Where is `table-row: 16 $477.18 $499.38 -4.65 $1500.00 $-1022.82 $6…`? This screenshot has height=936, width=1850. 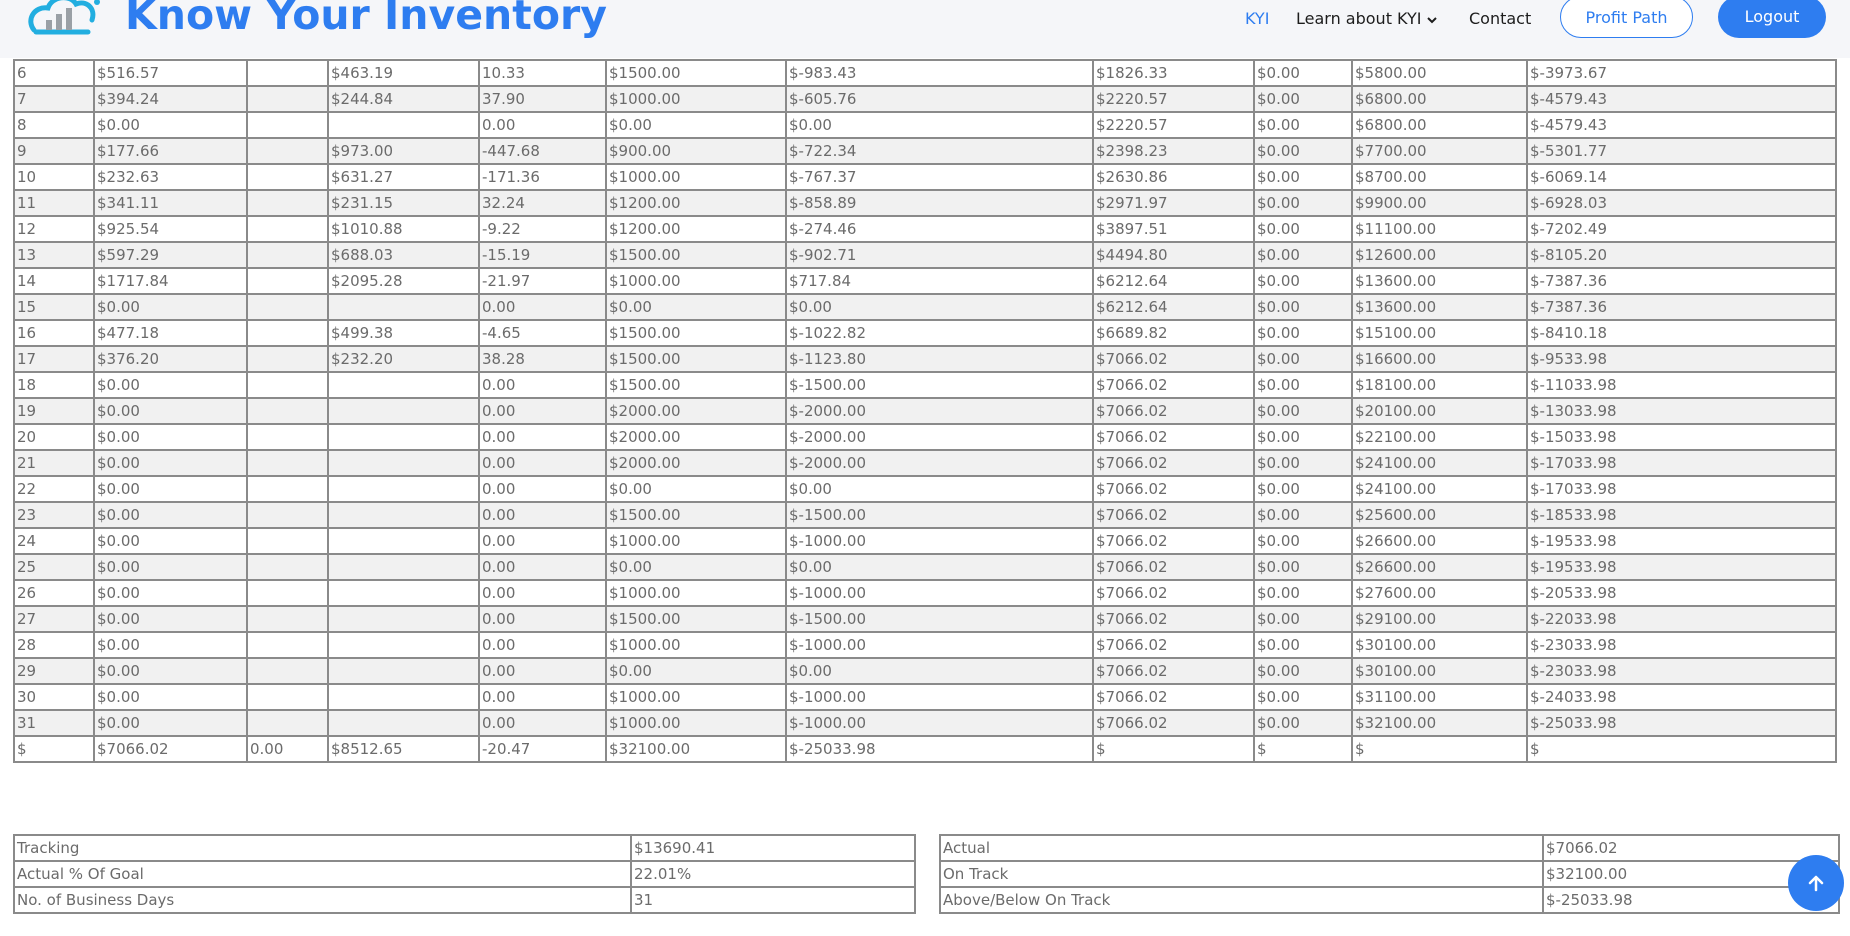
table-row: 16 $477.18 $499.38 -4.65 $1500.00 $-1022.82 $6… is located at coordinates (925, 333).